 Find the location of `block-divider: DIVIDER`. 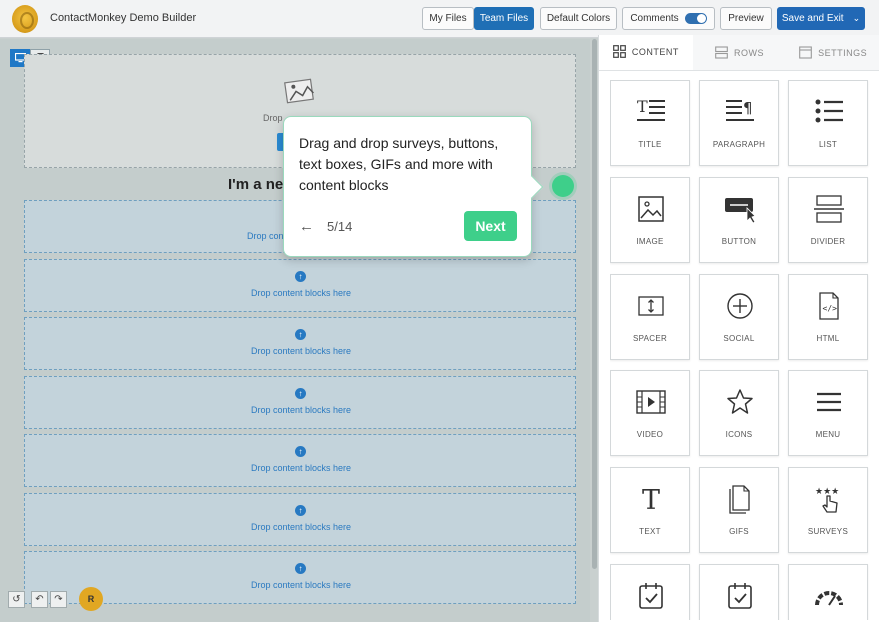

block-divider: DIVIDER is located at coordinates (828, 220).